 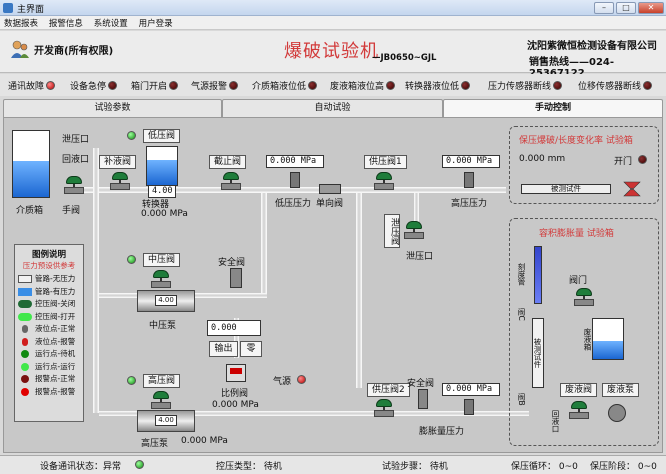 I want to click on prop-valve-label: 比例阀, so click(x=235, y=394).